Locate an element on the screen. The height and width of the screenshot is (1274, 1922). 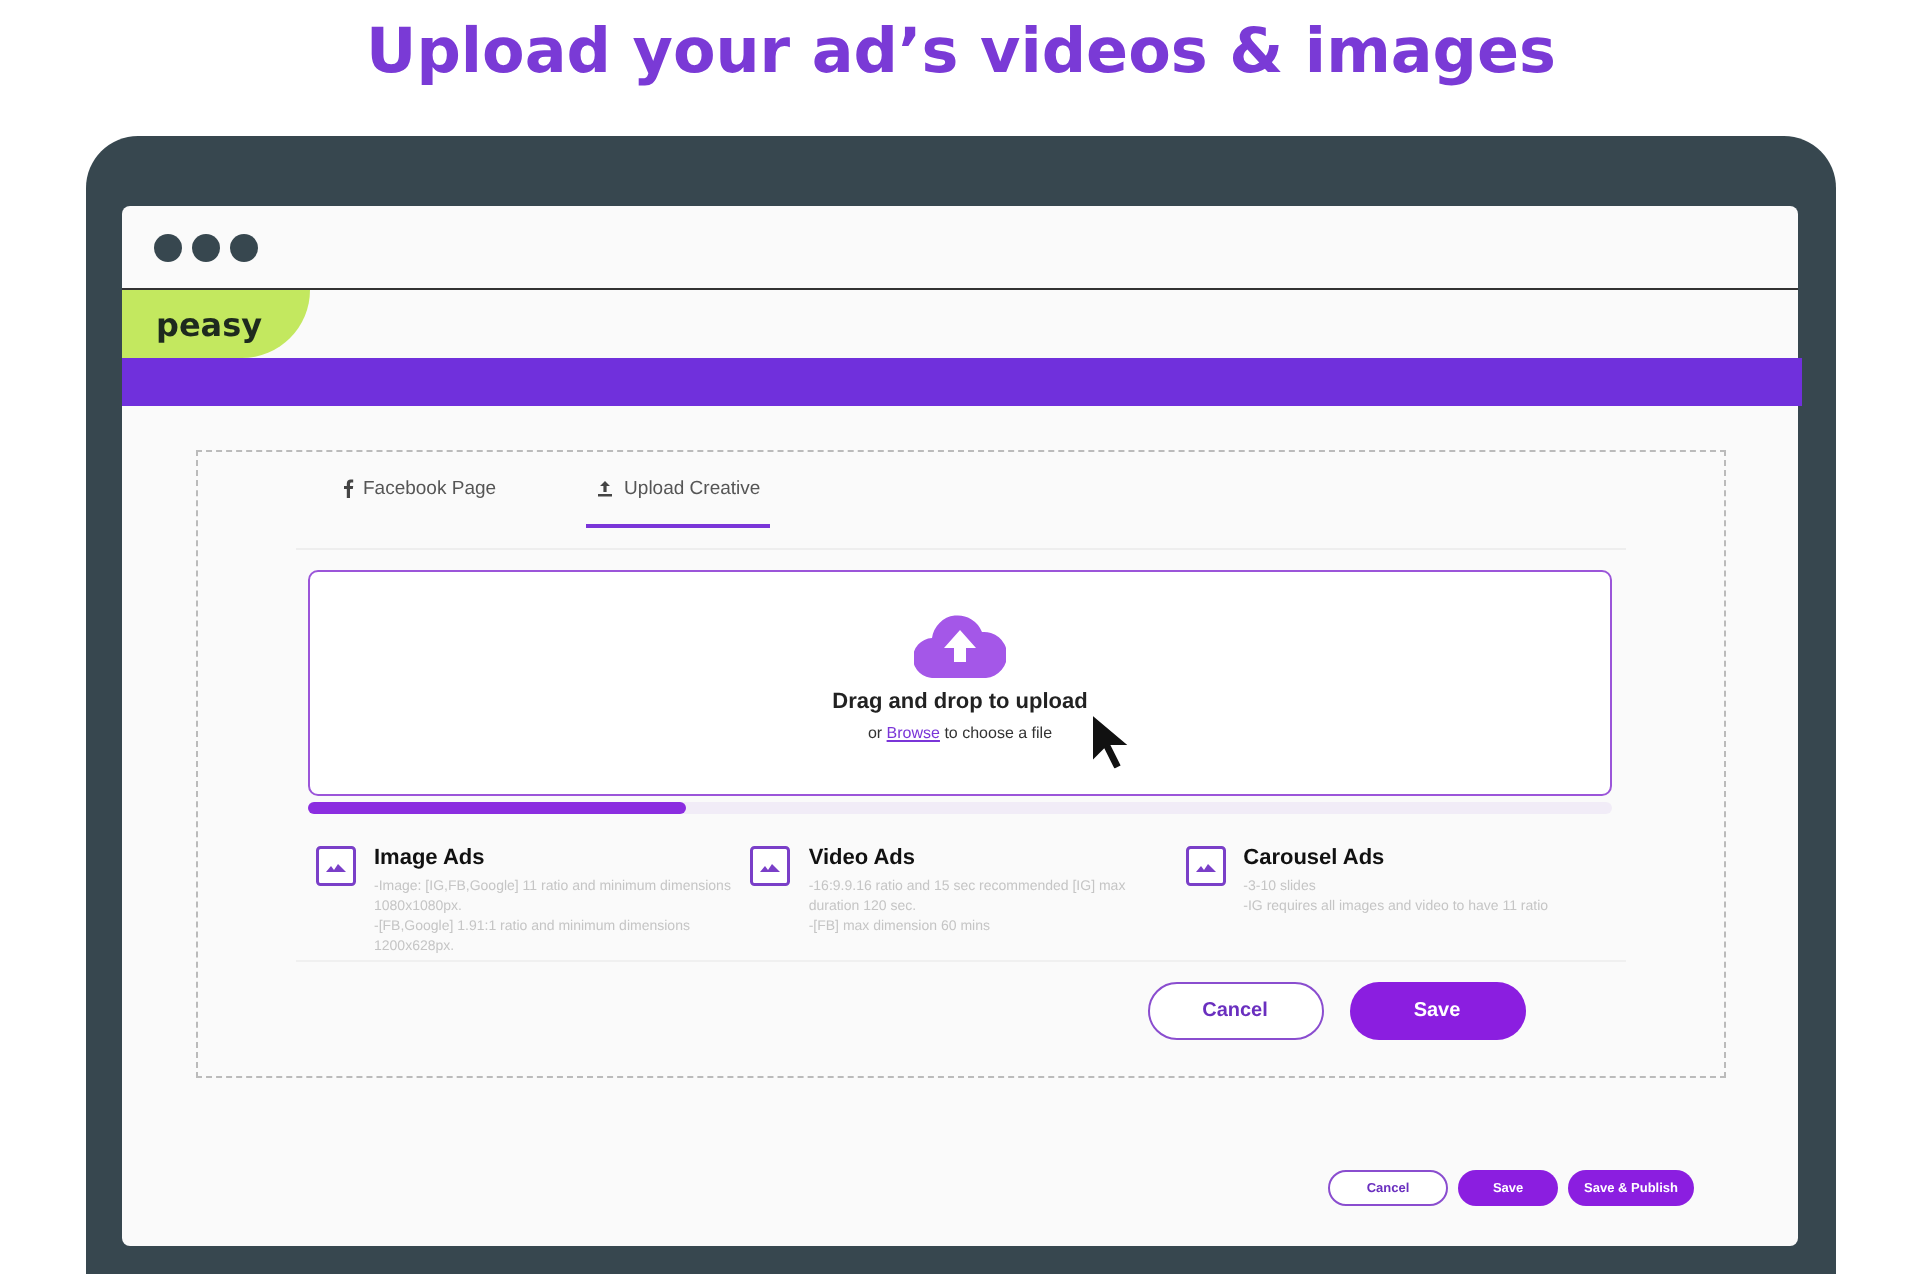
cloud-upload-icon is located at coordinates (960, 646).